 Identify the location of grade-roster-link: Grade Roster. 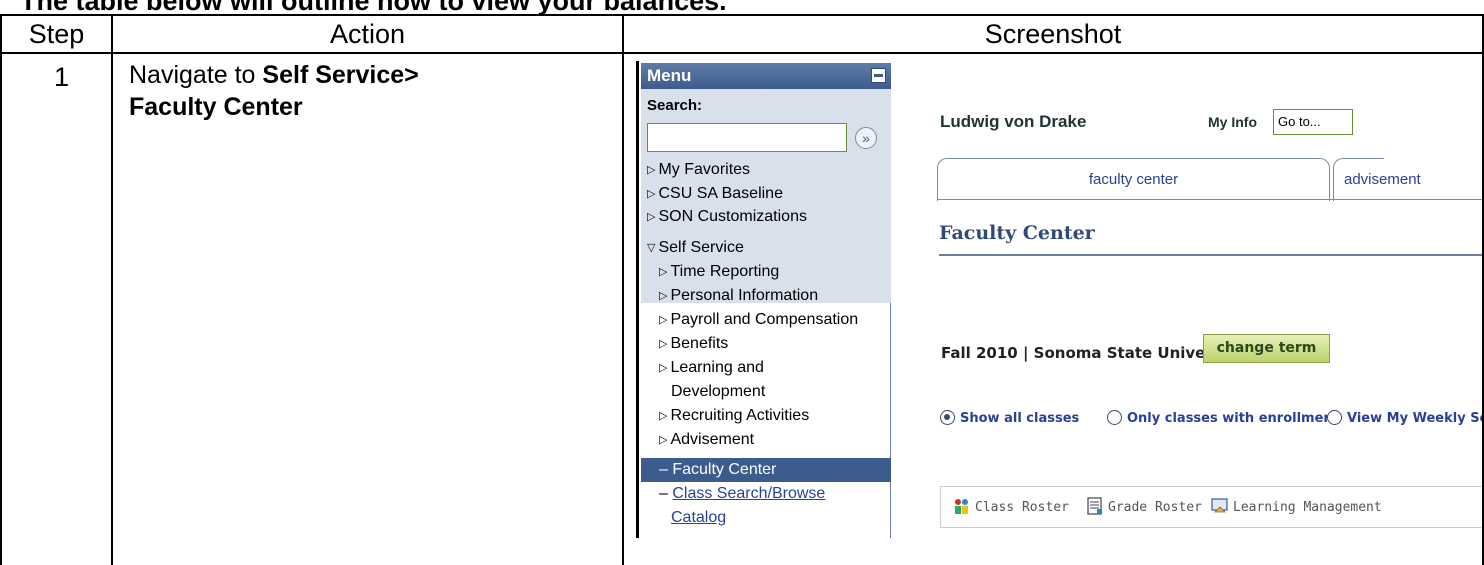
(1144, 506).